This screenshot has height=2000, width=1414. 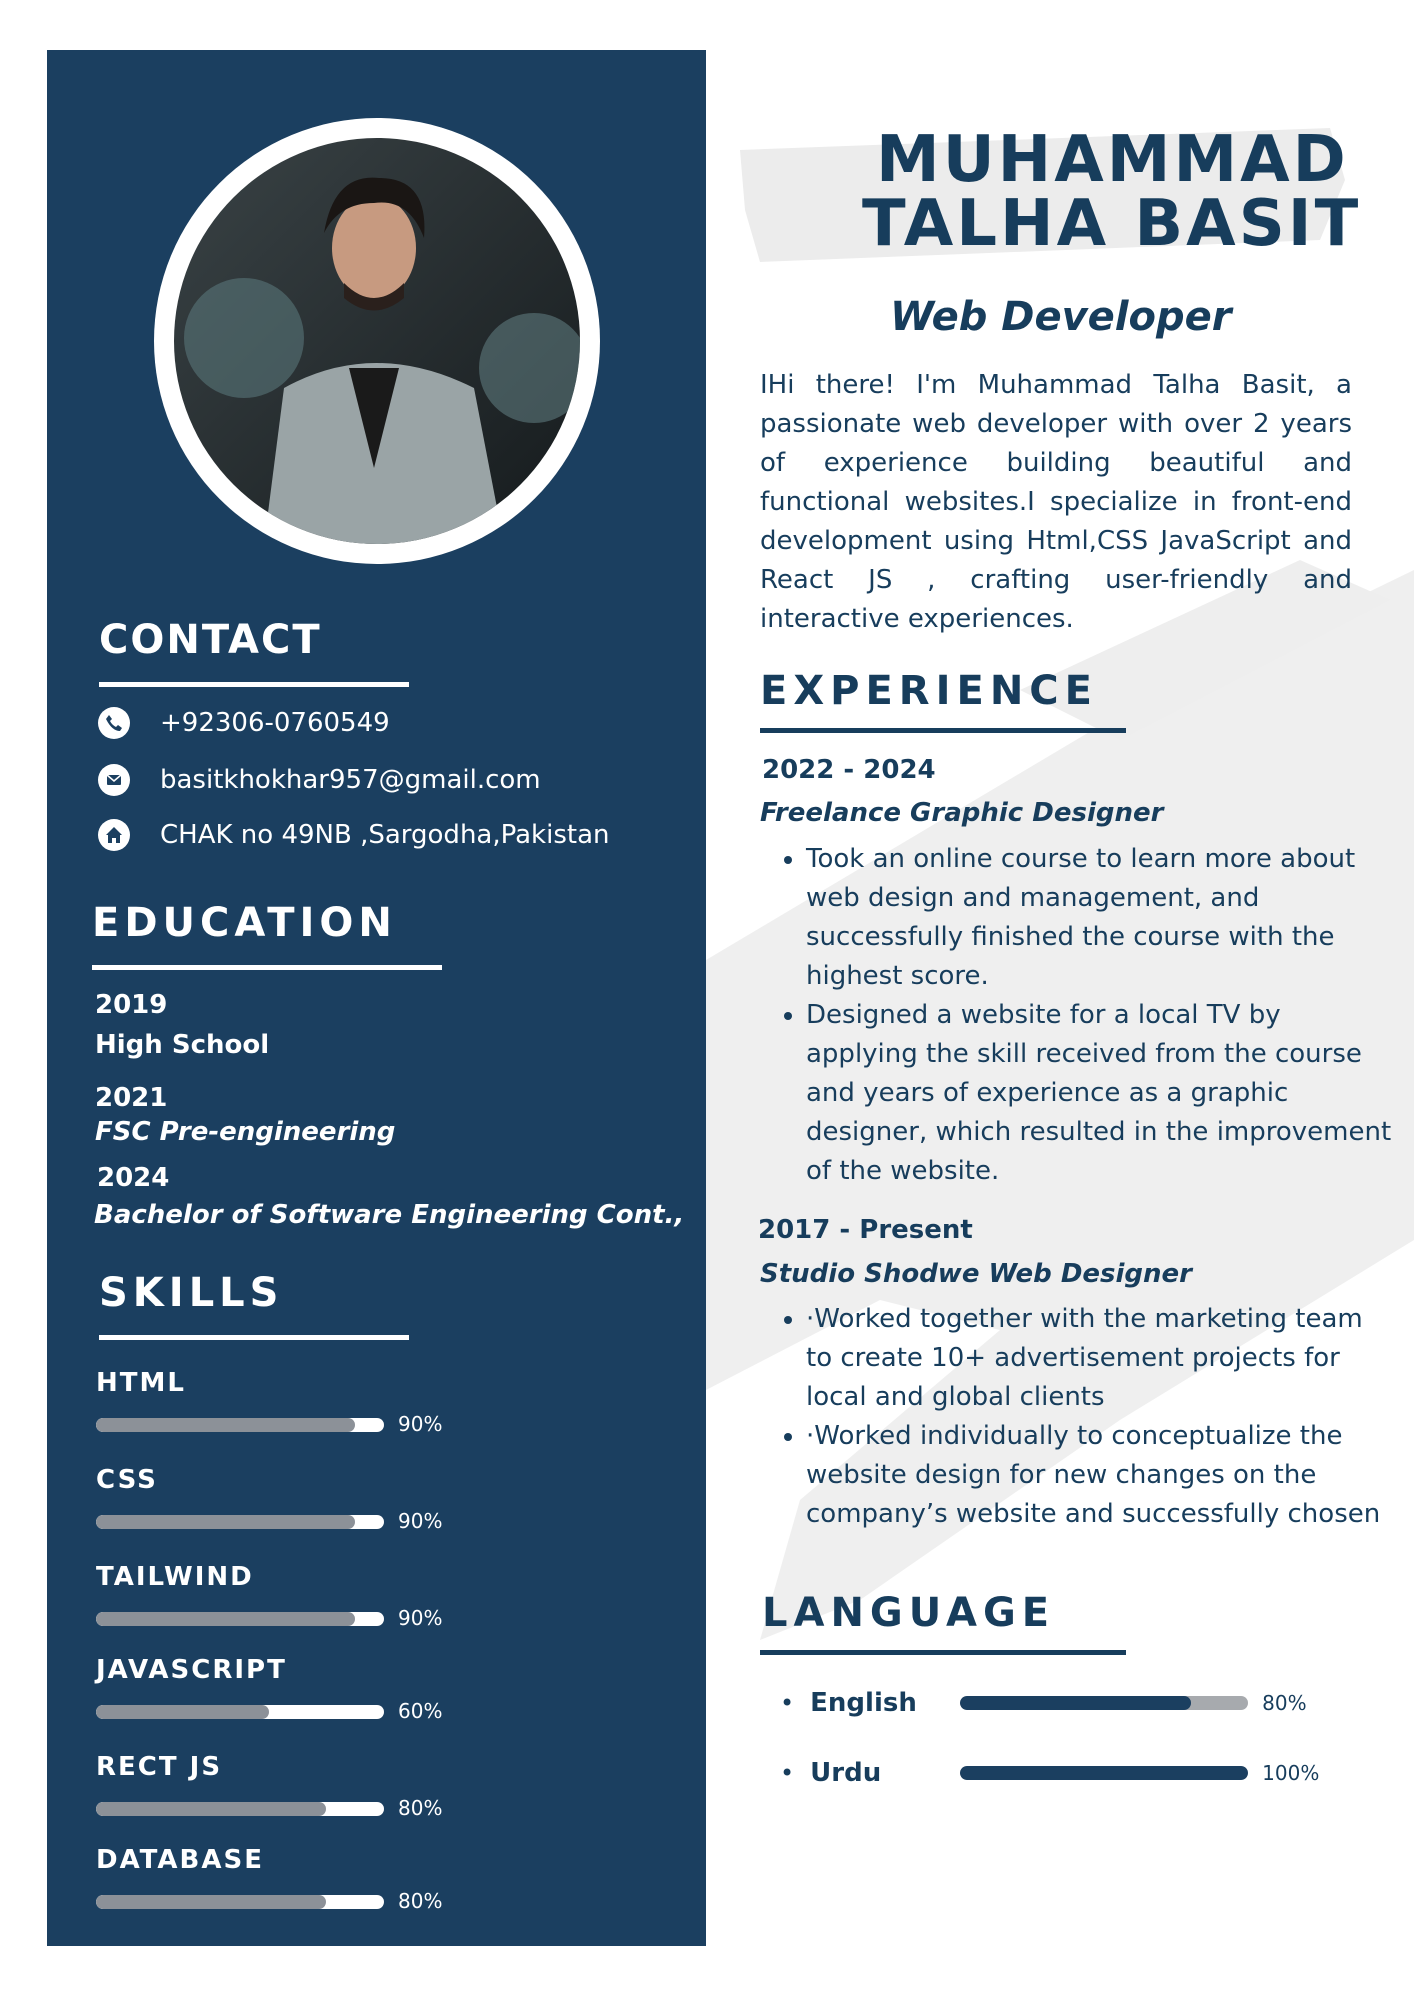 What do you see at coordinates (377, 341) in the screenshot?
I see `profile-photo` at bounding box center [377, 341].